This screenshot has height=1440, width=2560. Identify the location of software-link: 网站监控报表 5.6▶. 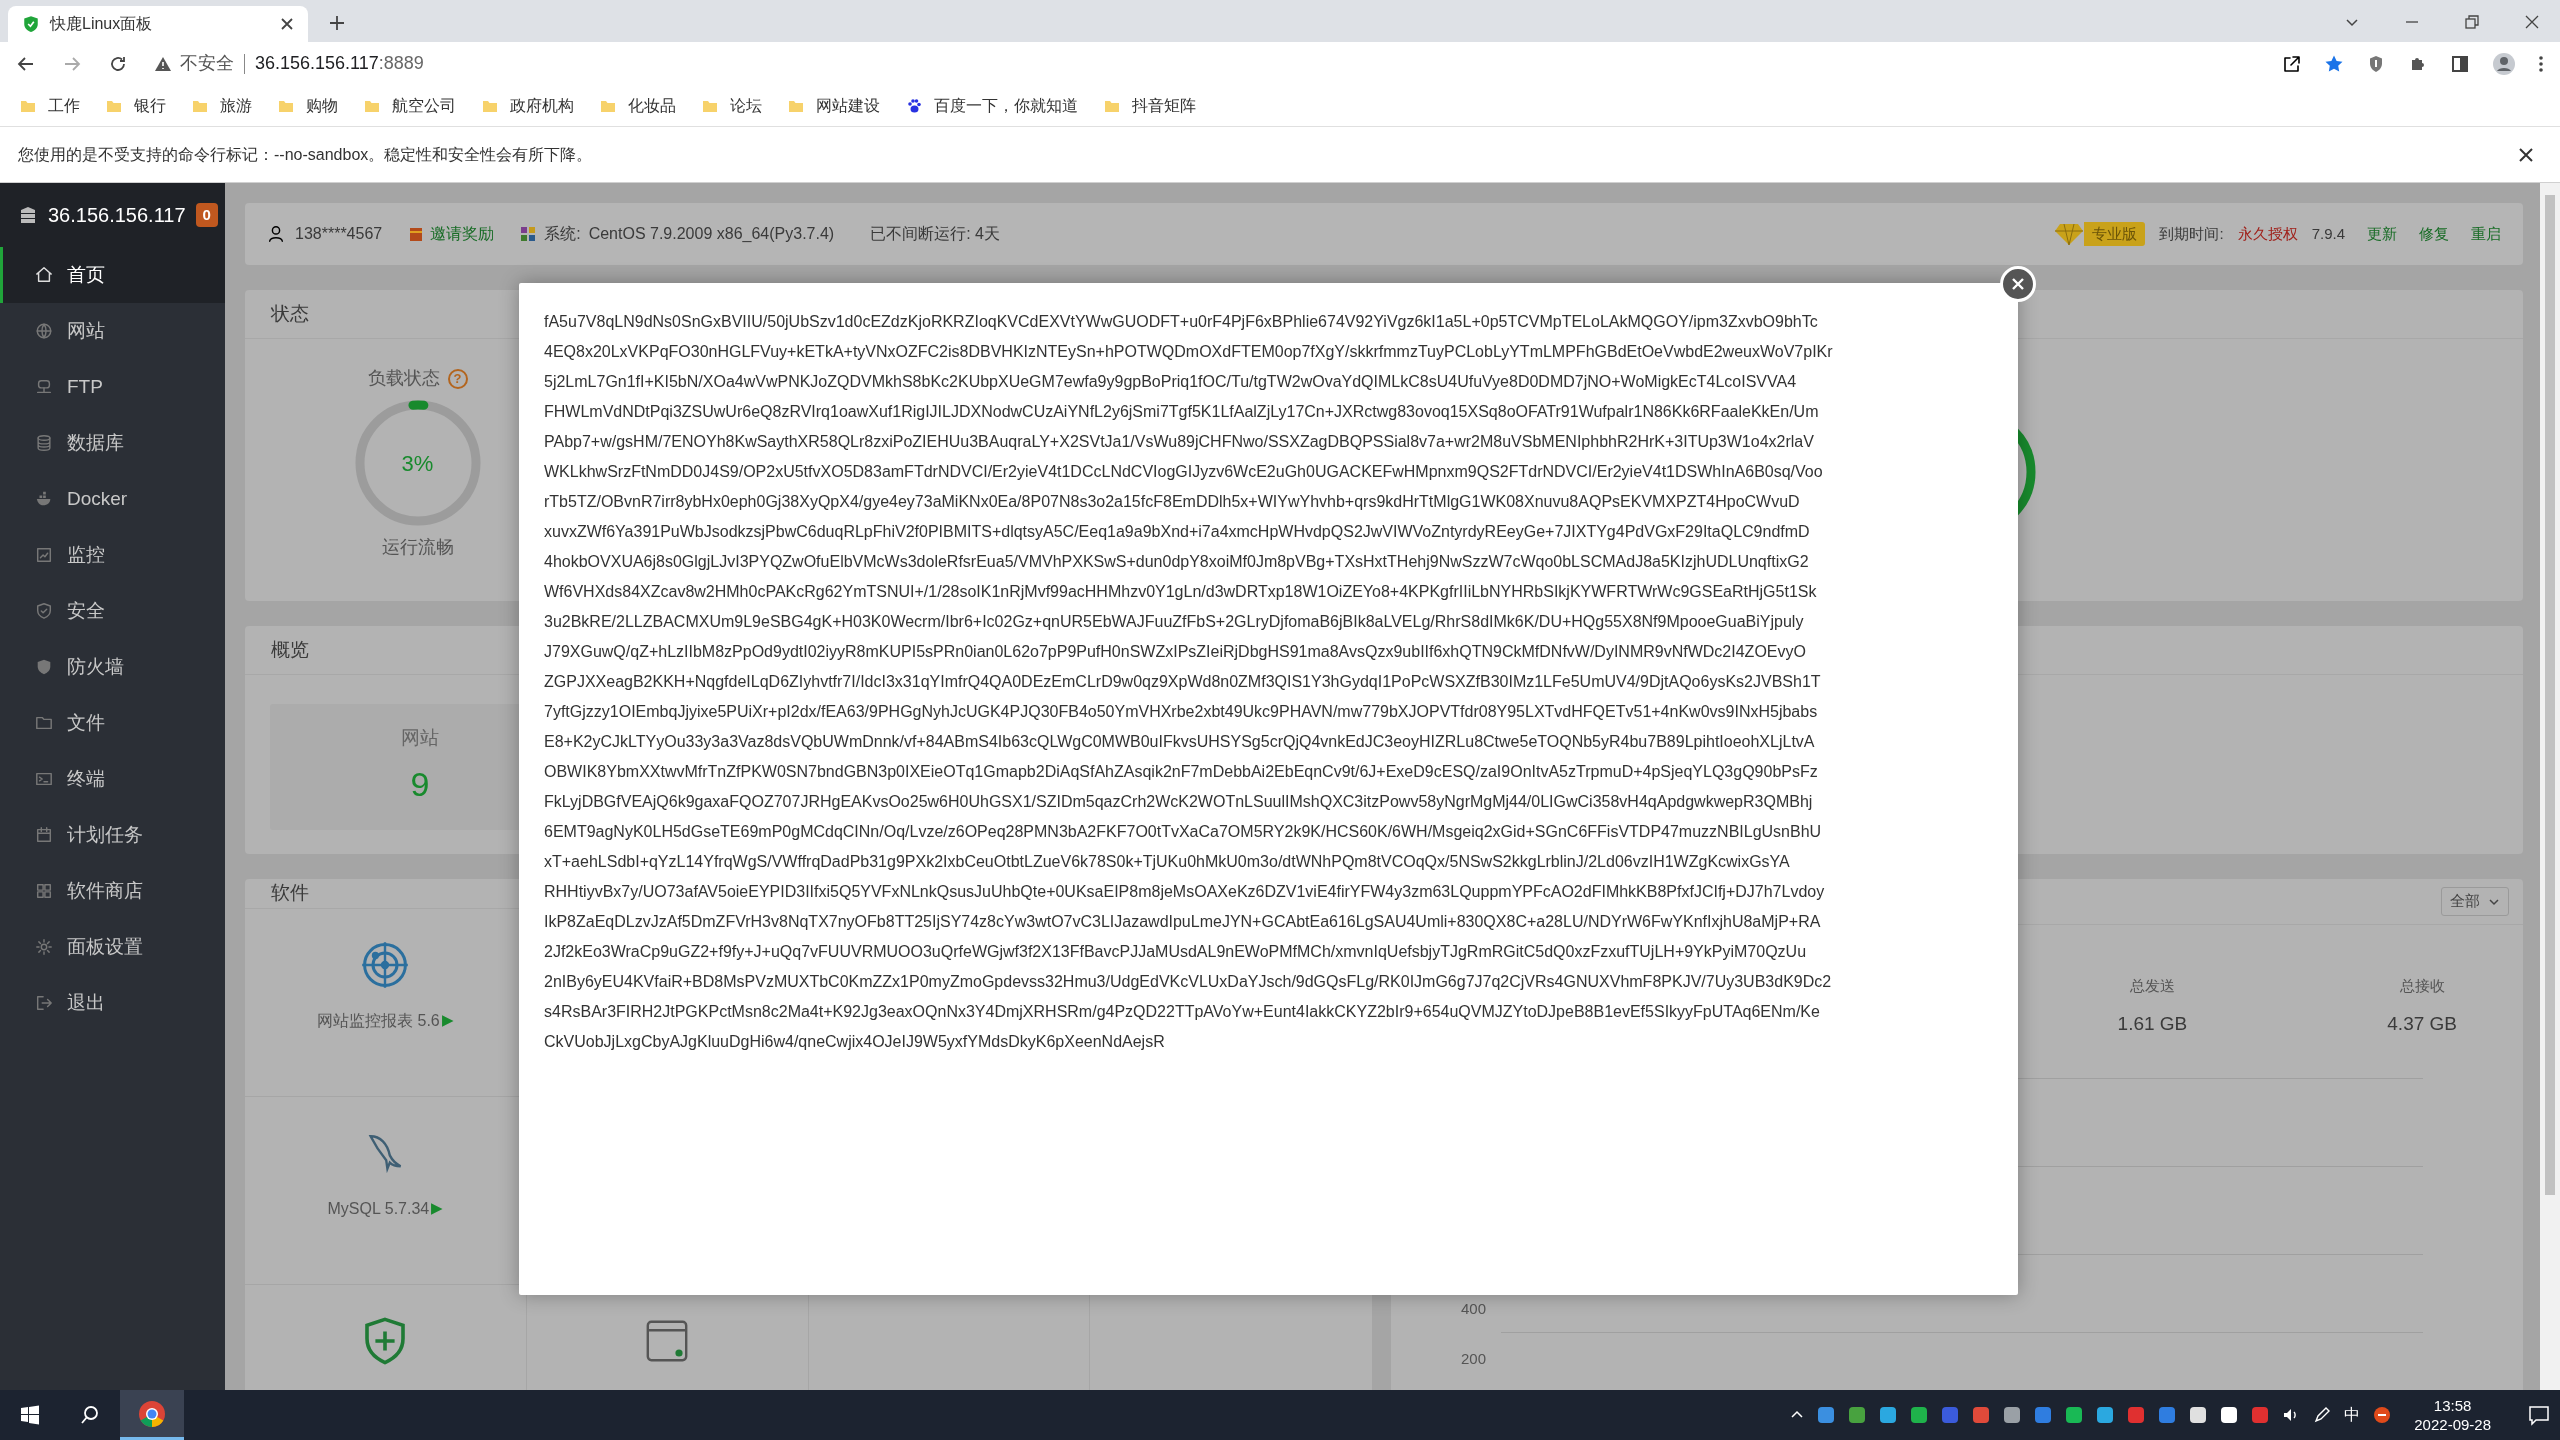
(385, 1020).